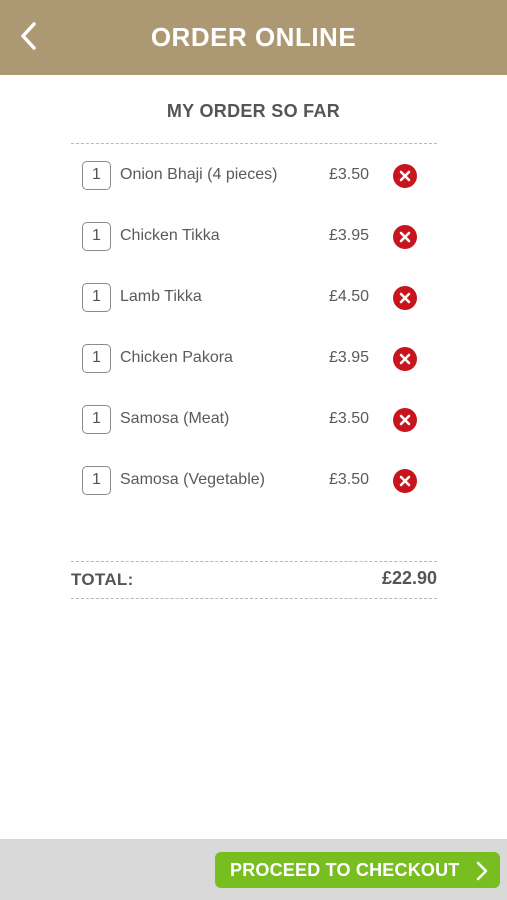  What do you see at coordinates (254, 420) in the screenshot?
I see `order-item: 1 Samosa (Meat) £3.50` at bounding box center [254, 420].